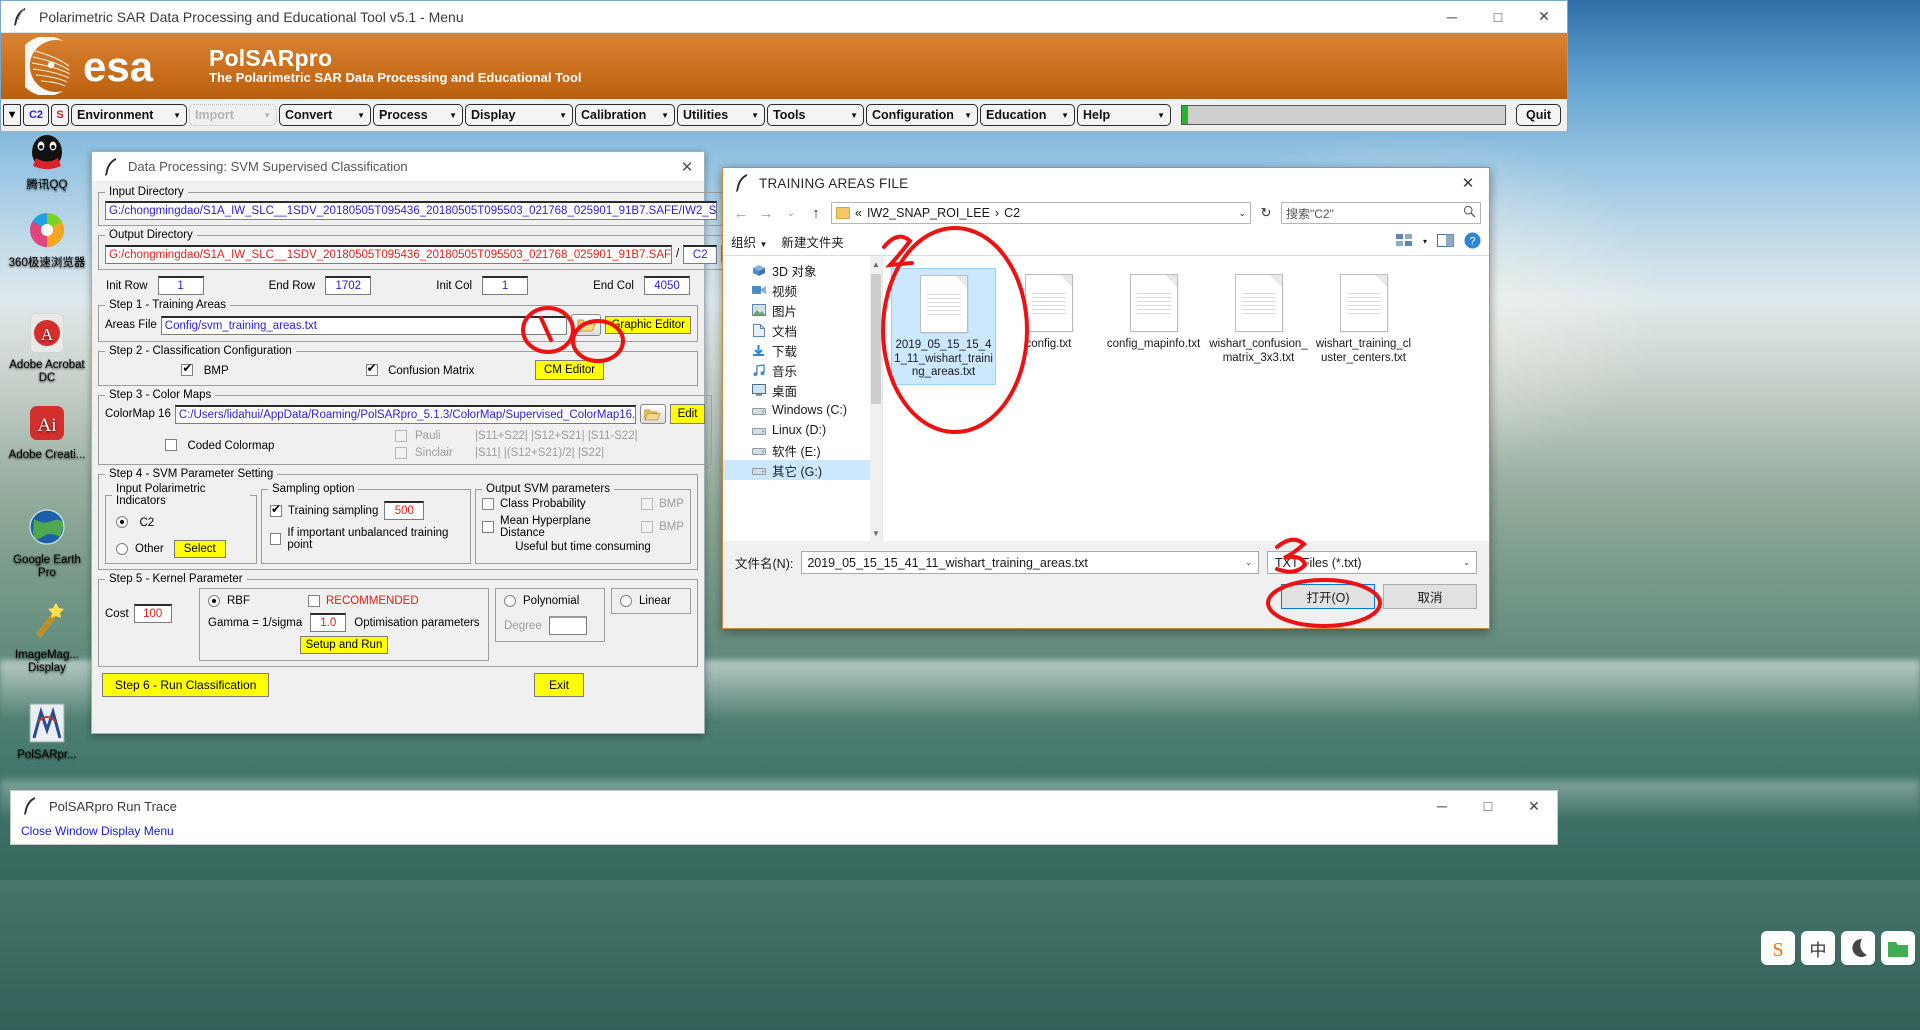  I want to click on init-col-field: 1, so click(505, 285).